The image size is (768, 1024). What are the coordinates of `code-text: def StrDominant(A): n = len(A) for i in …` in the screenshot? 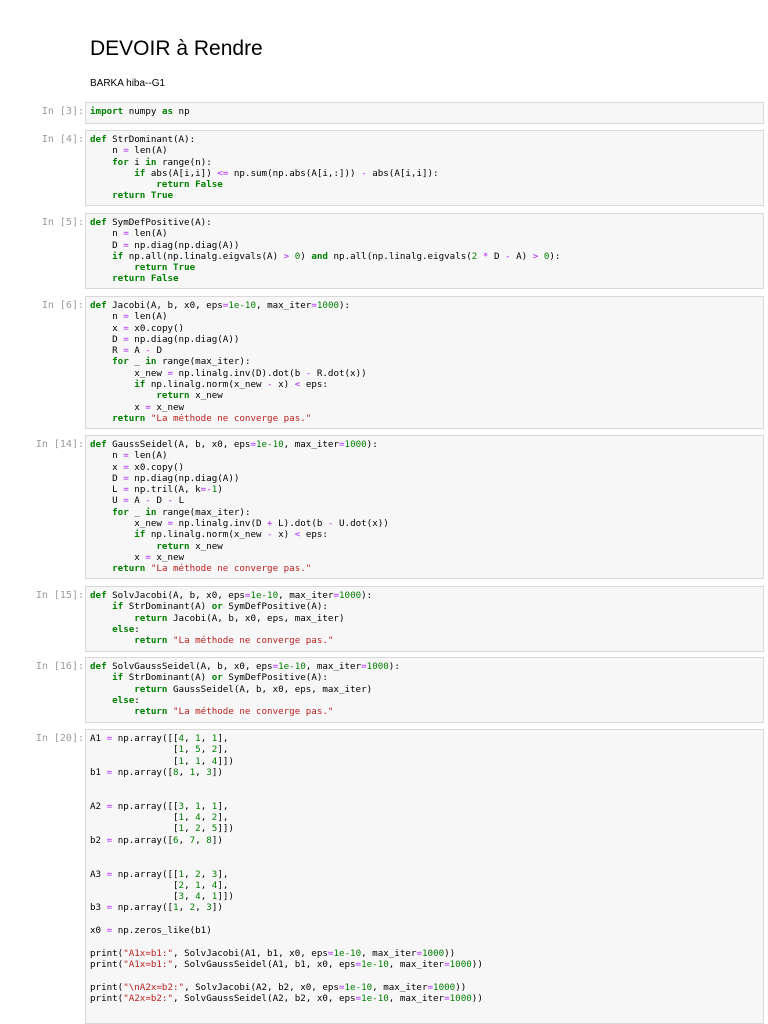 It's located at (264, 168).